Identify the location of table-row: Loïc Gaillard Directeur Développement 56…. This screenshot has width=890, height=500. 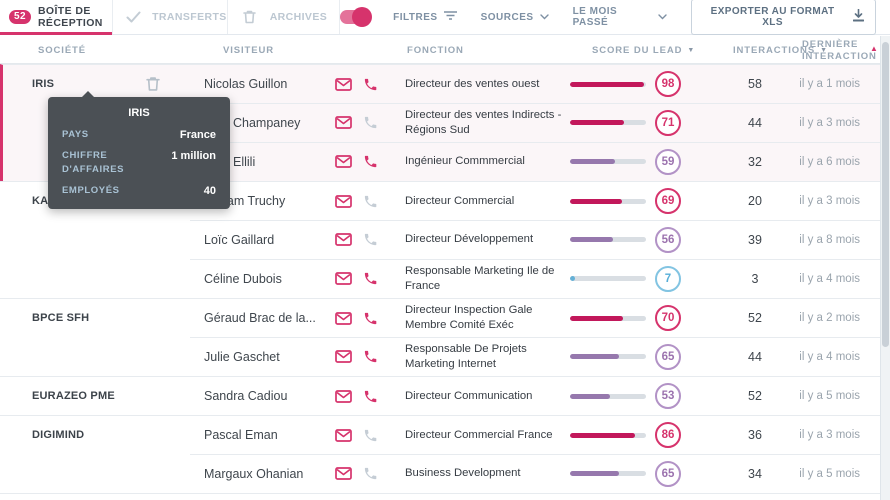
(445, 239).